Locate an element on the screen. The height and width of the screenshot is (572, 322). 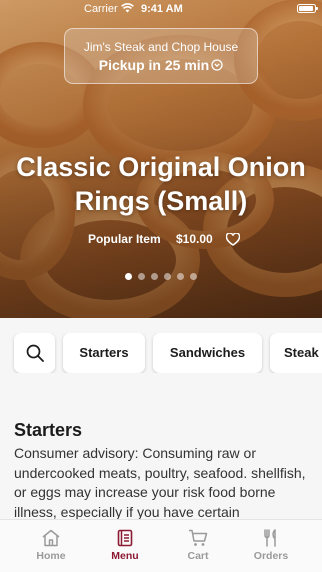
tab-label: Menu is located at coordinates (125, 556).